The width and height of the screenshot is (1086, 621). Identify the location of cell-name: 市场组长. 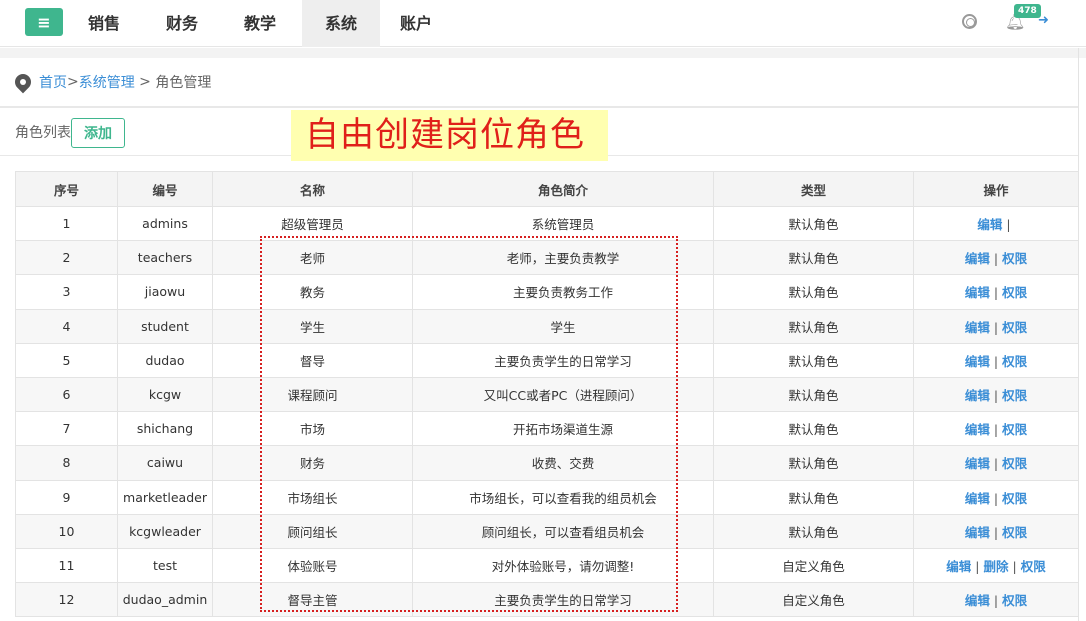
(312, 497).